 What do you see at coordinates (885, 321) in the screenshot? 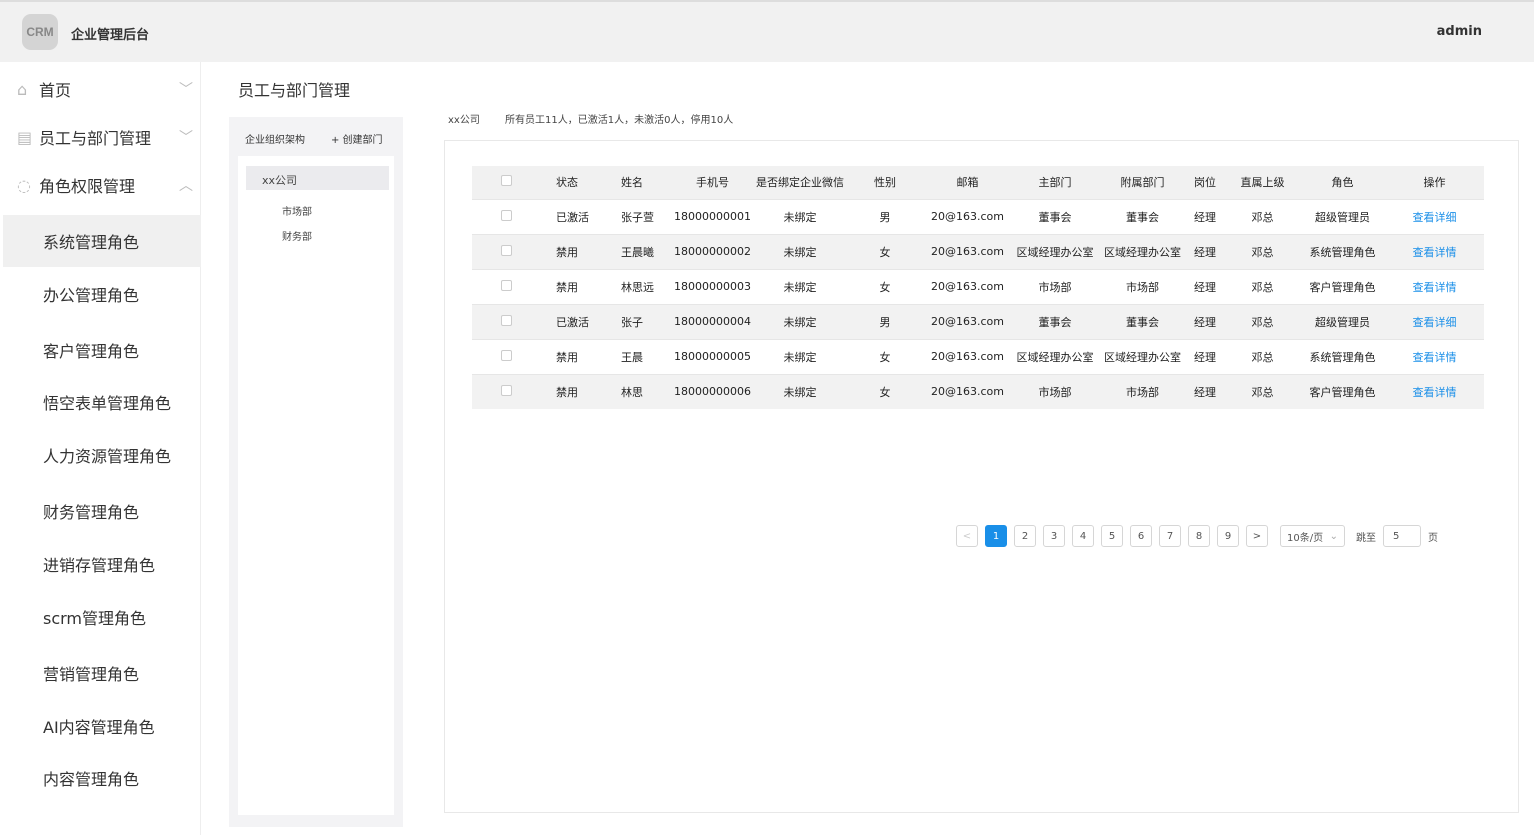
I see `table-cell: 男` at bounding box center [885, 321].